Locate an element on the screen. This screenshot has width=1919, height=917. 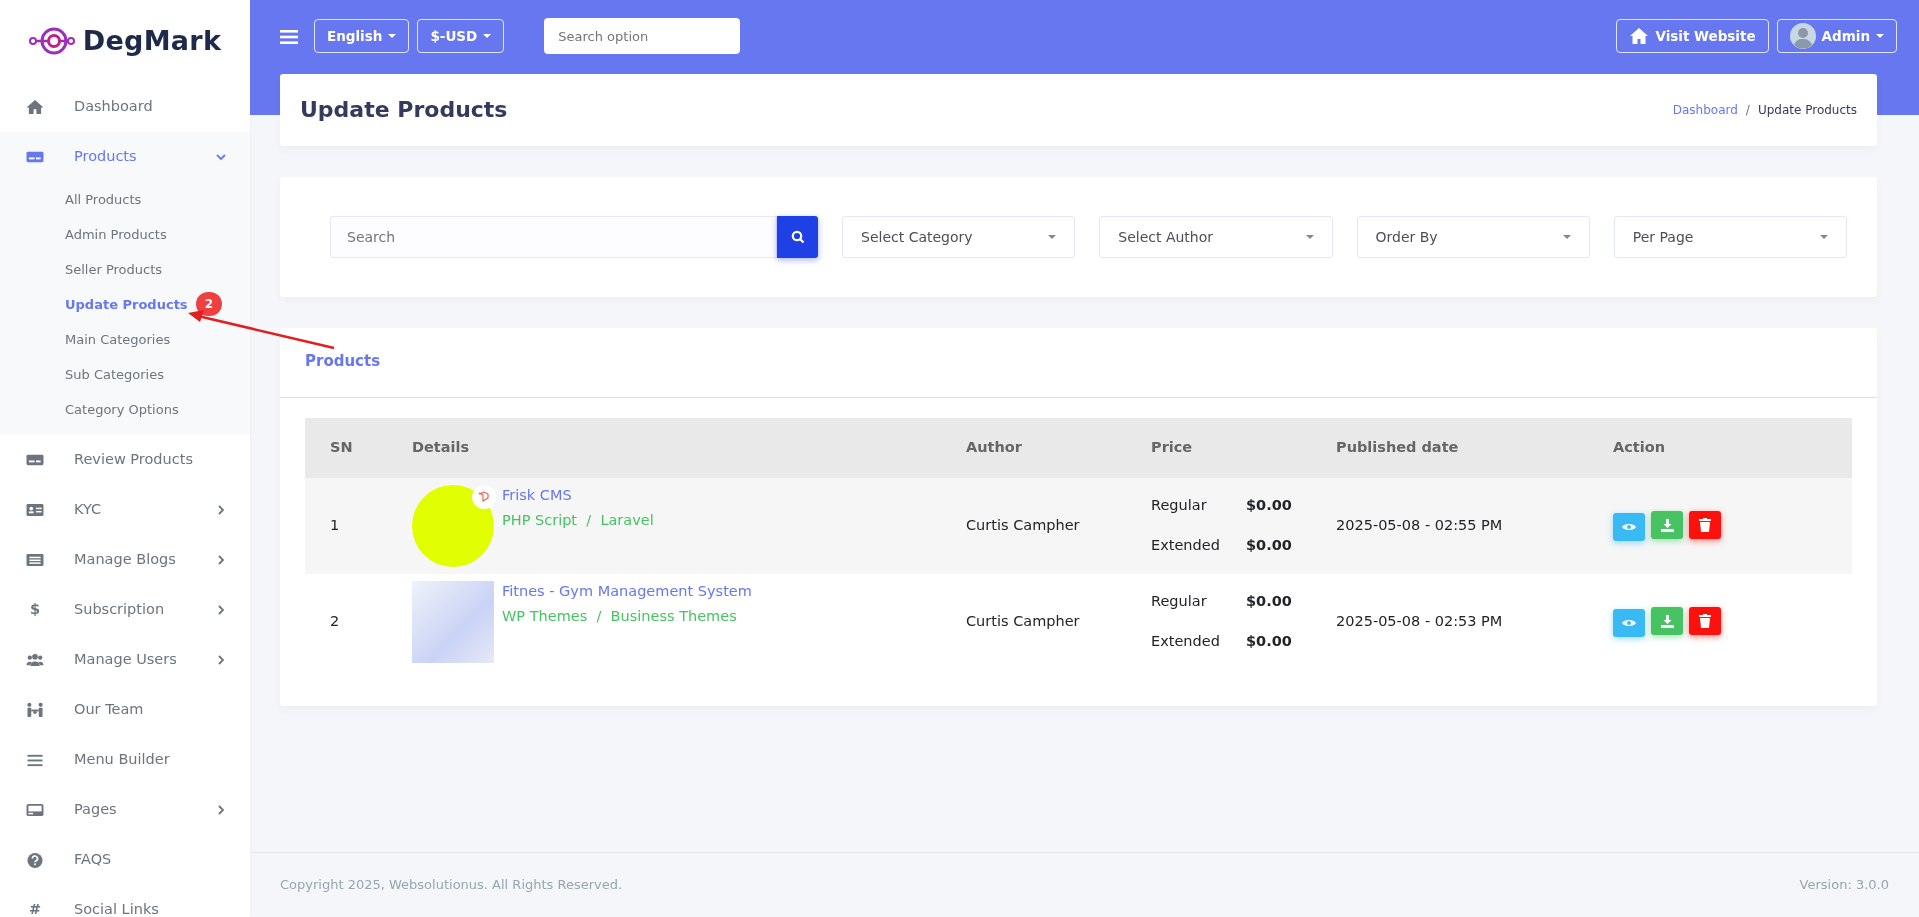
logo-text: DegMark is located at coordinates (152, 40).